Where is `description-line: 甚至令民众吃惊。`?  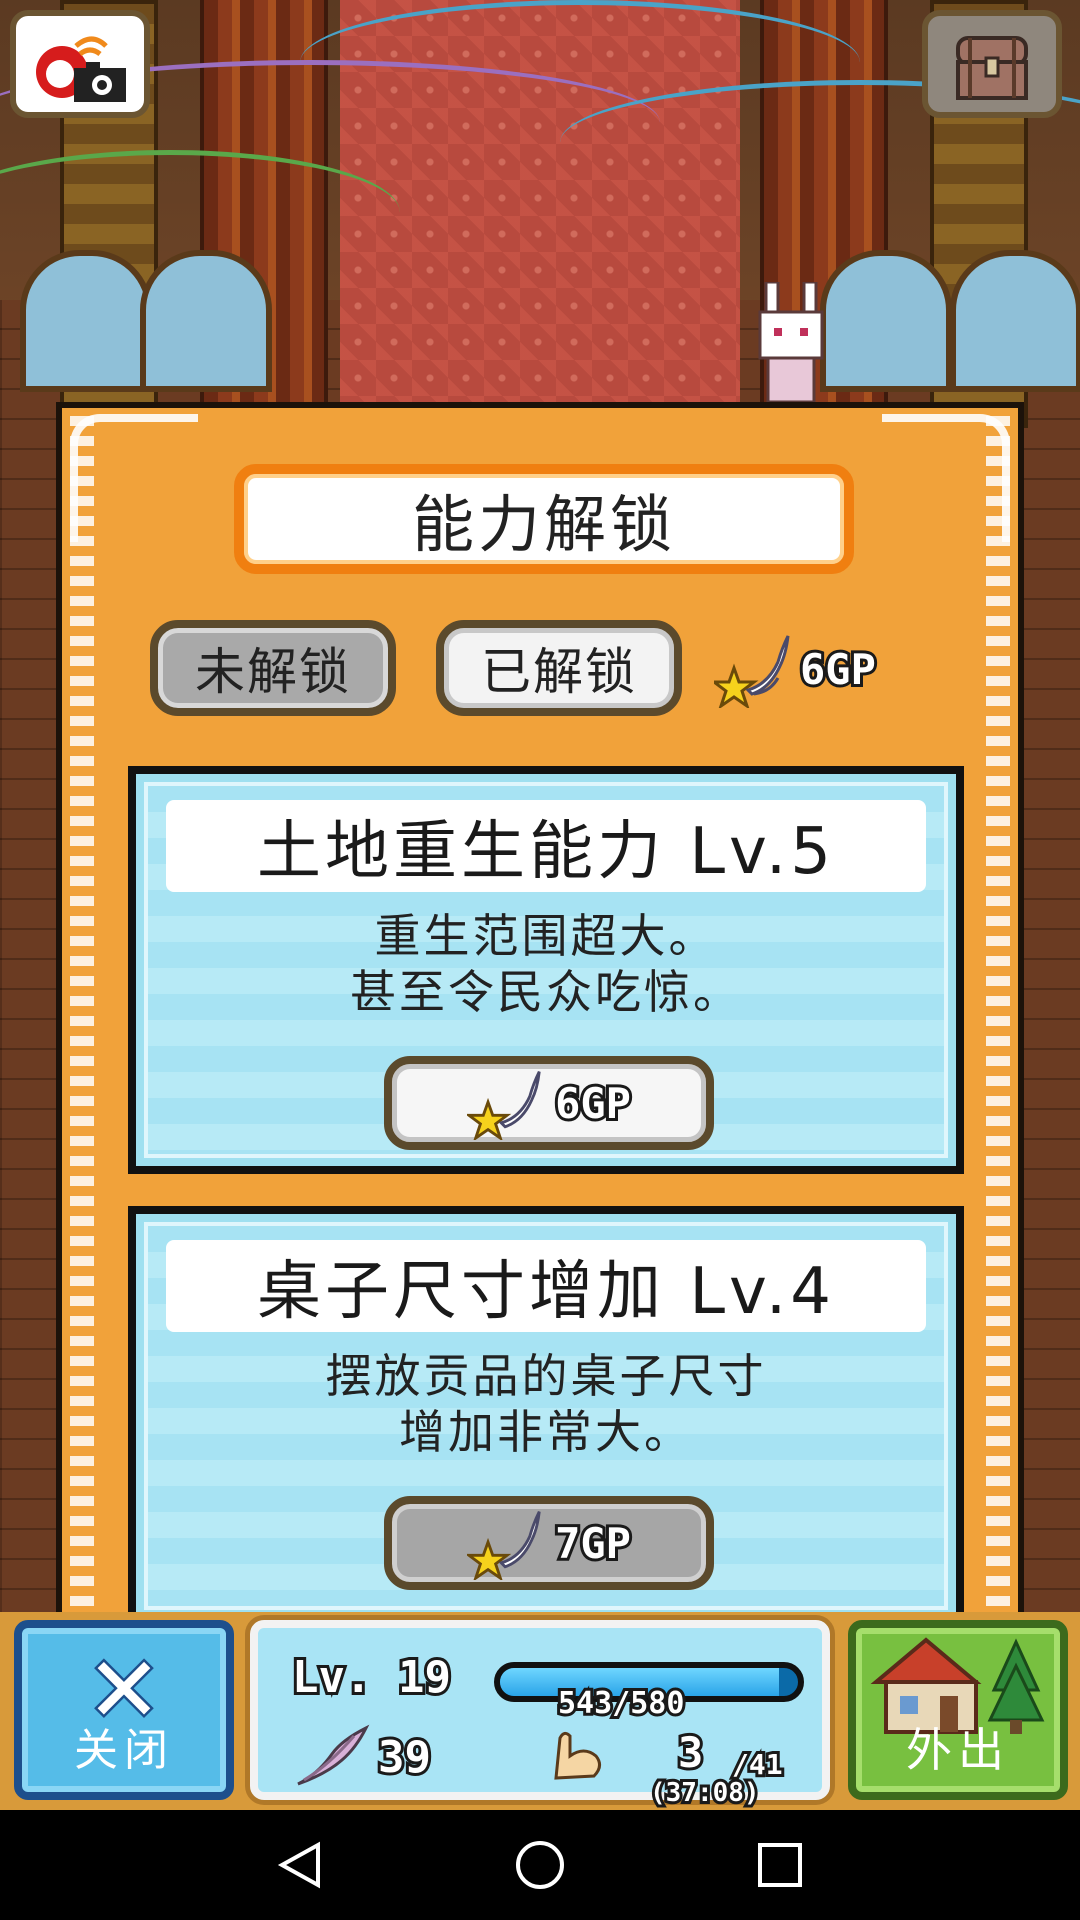 description-line: 甚至令民众吃惊。 is located at coordinates (546, 992).